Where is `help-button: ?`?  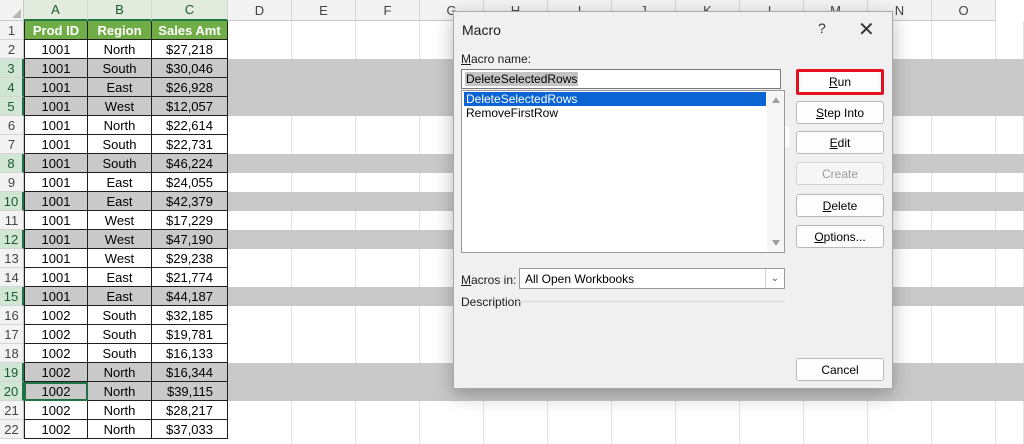
help-button: ? is located at coordinates (822, 28).